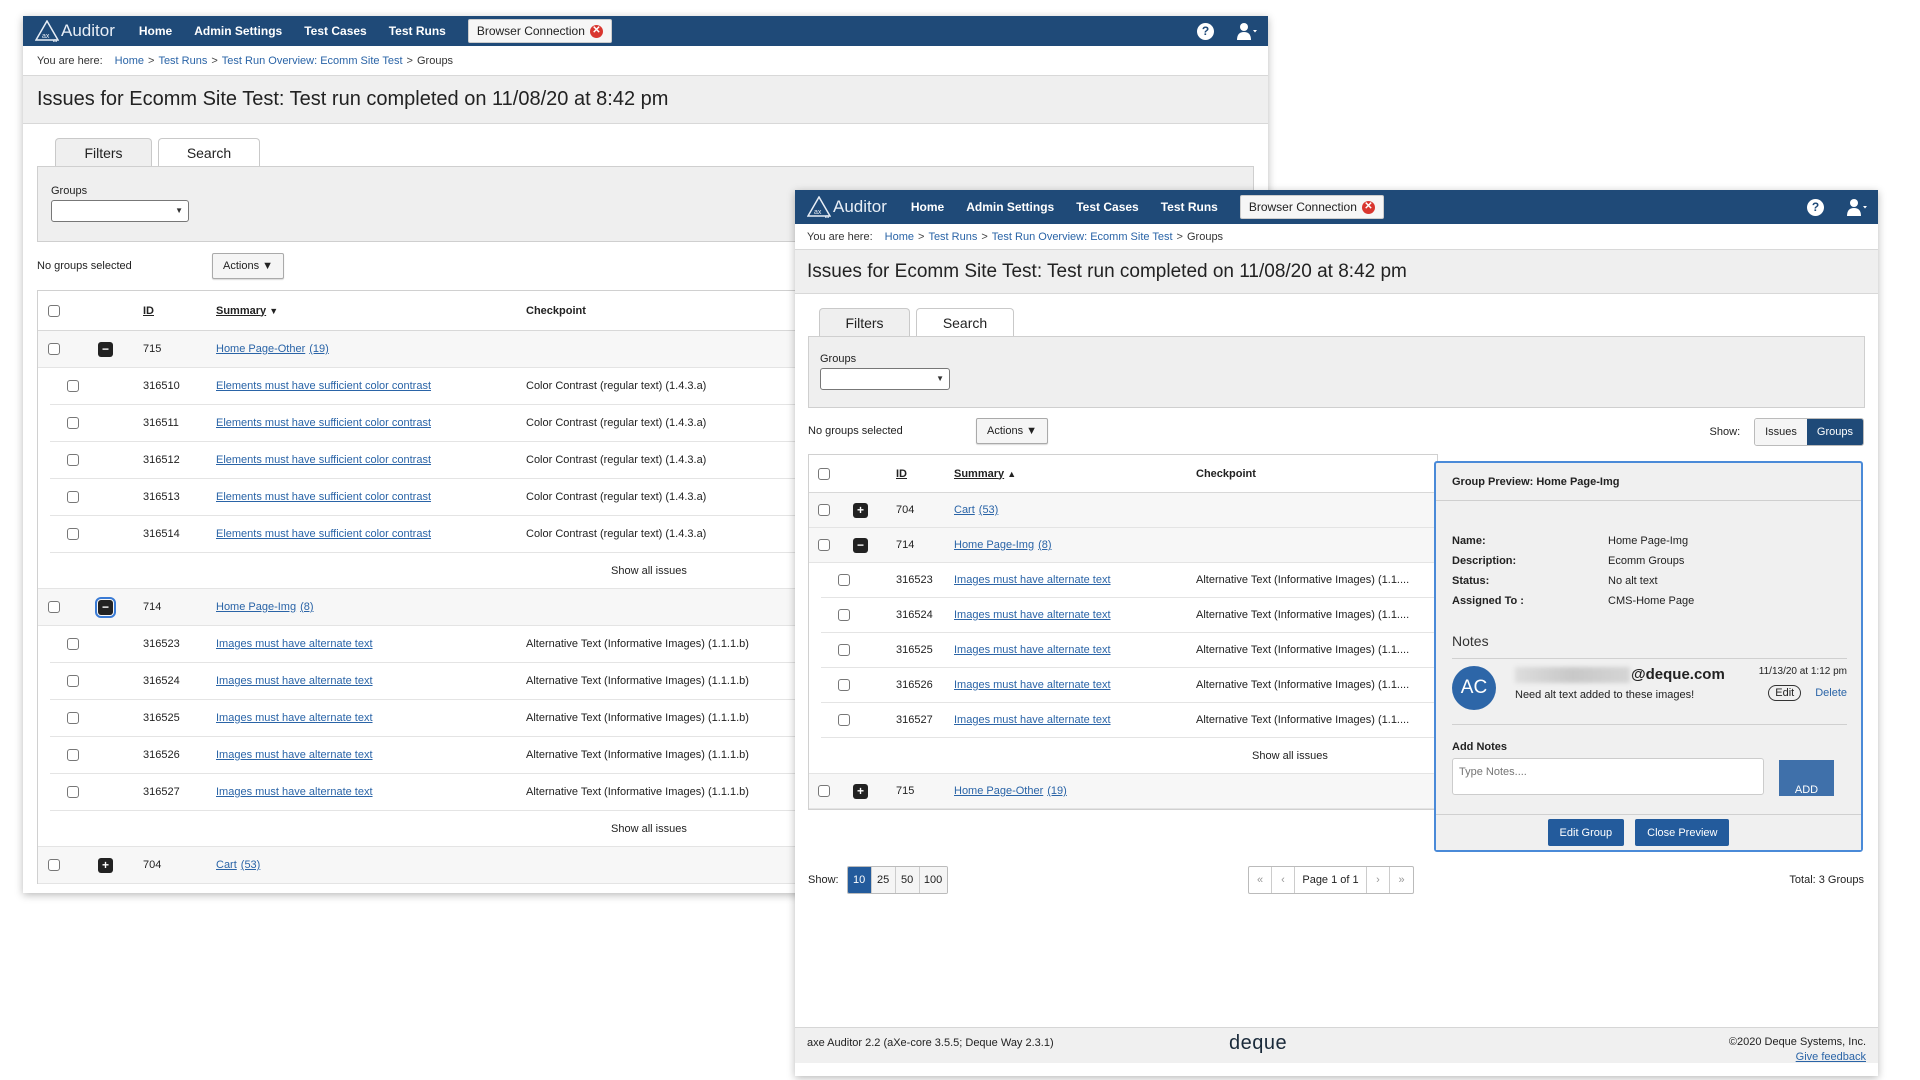 Image resolution: width=1920 pixels, height=1080 pixels. Describe the element at coordinates (927, 207) in the screenshot. I see `nav-home: Home` at that location.